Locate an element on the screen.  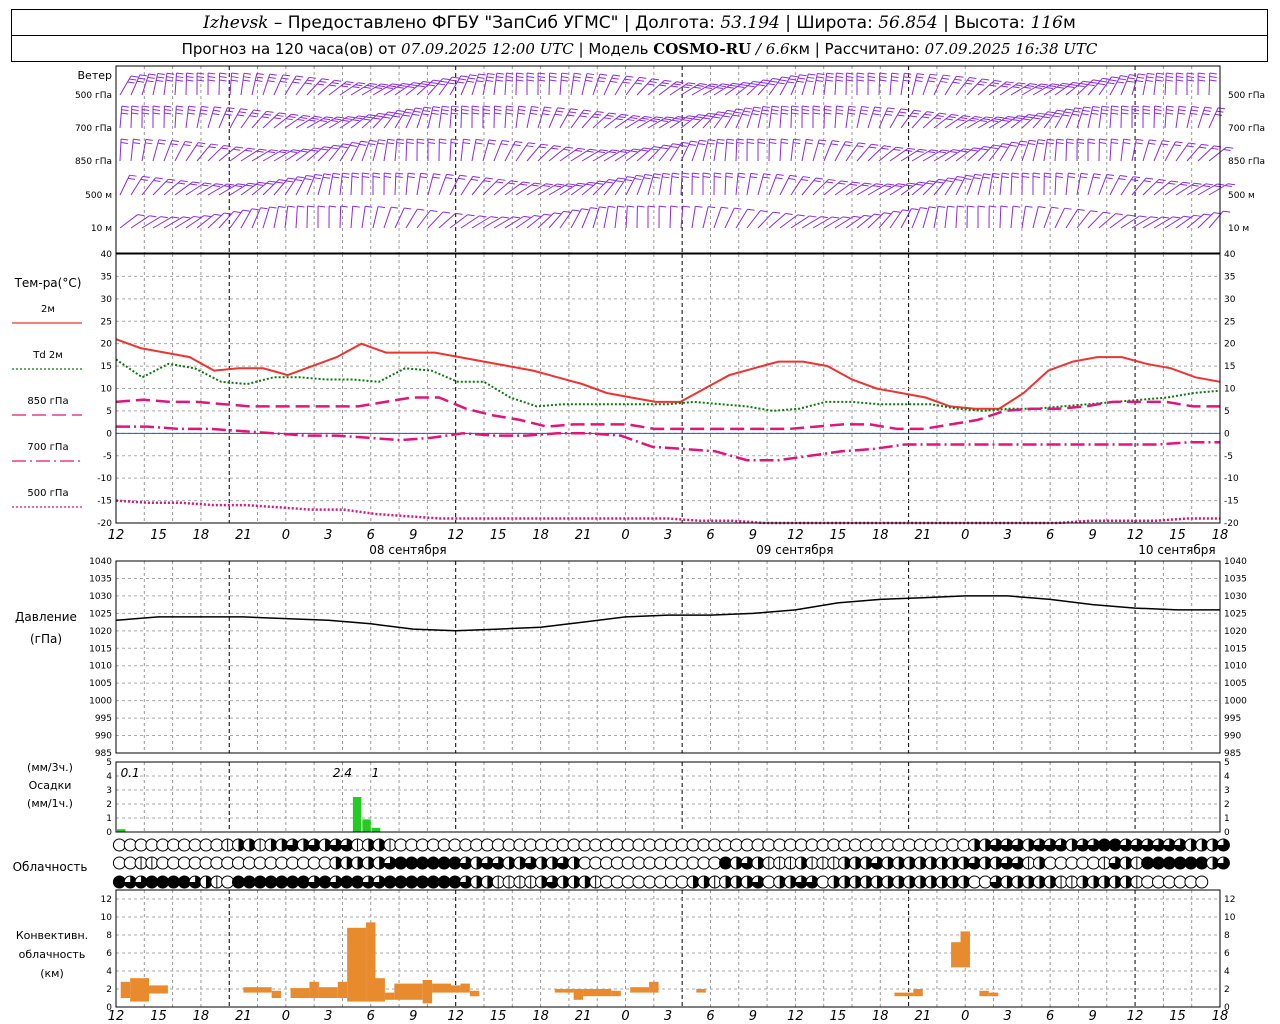
time-tick-label: 12 is located at coordinates (455, 535).